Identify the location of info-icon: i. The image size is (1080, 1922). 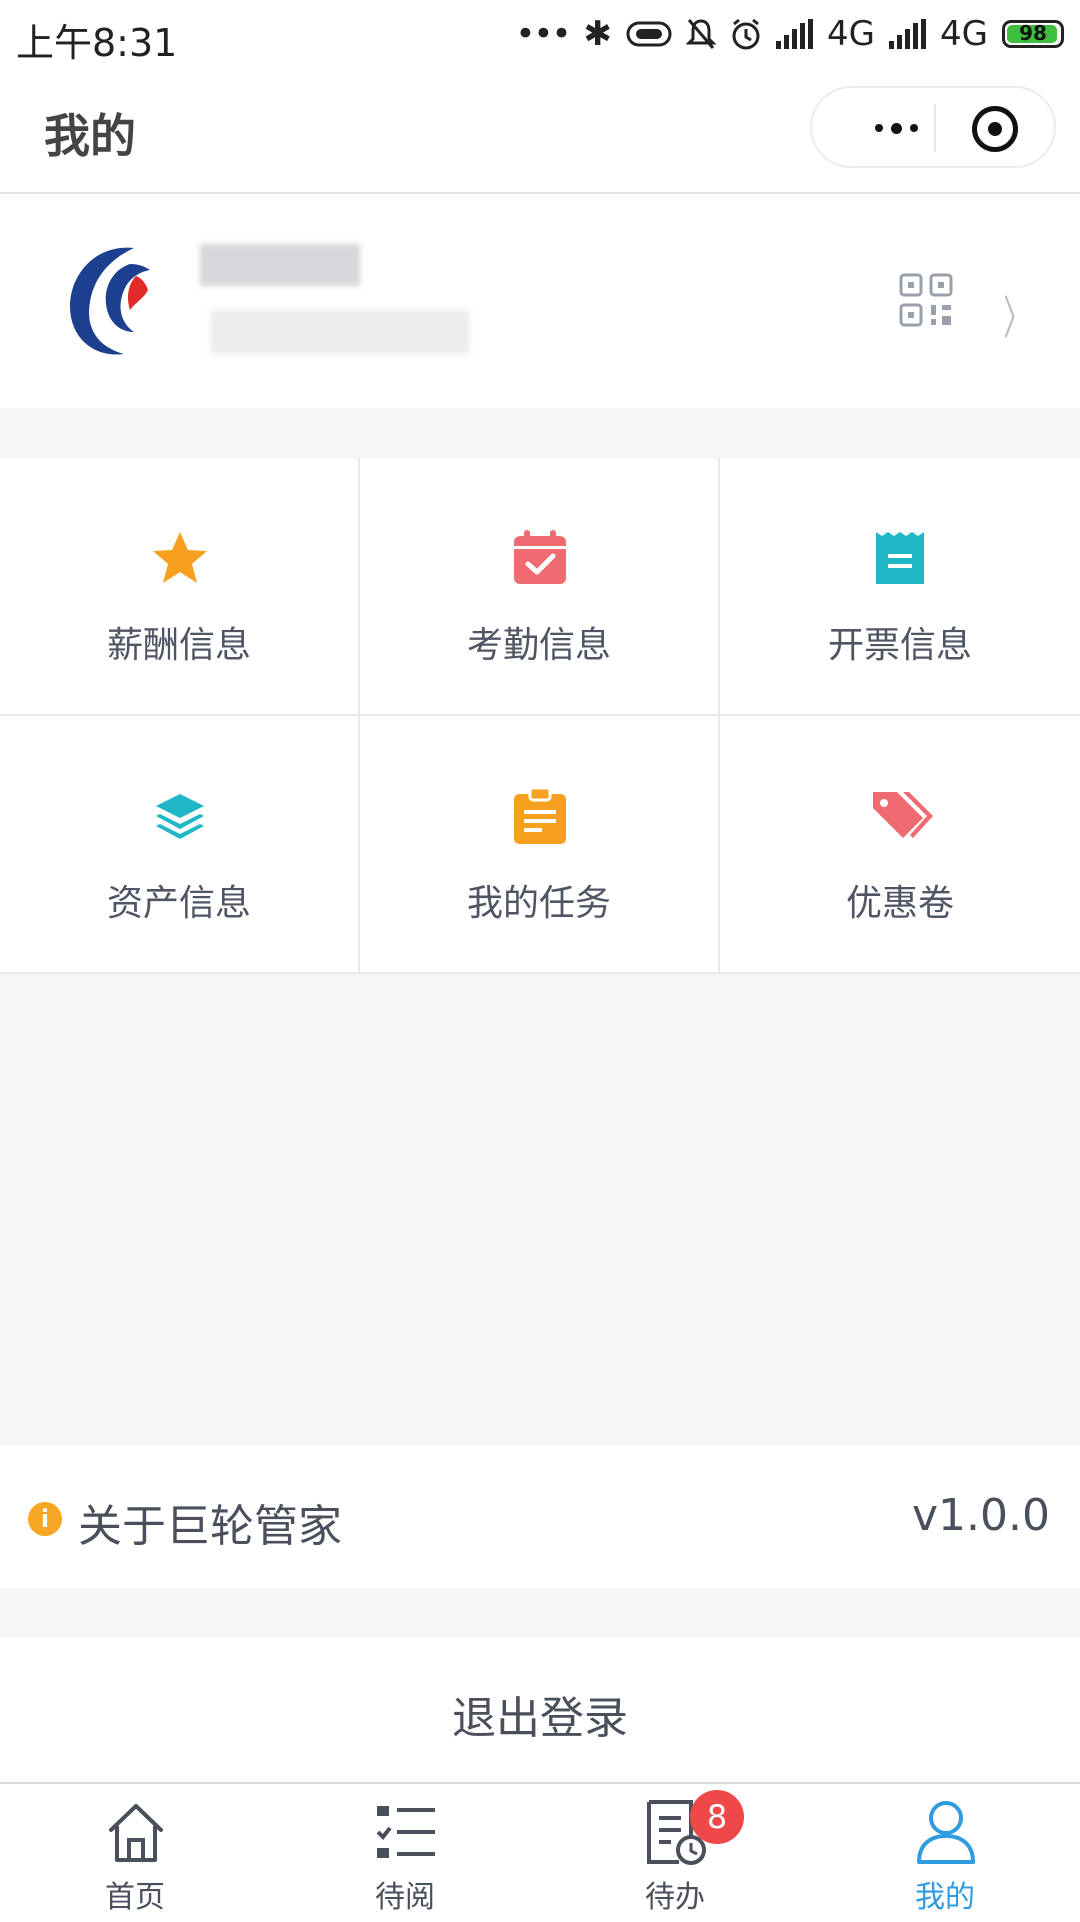
(45, 1519).